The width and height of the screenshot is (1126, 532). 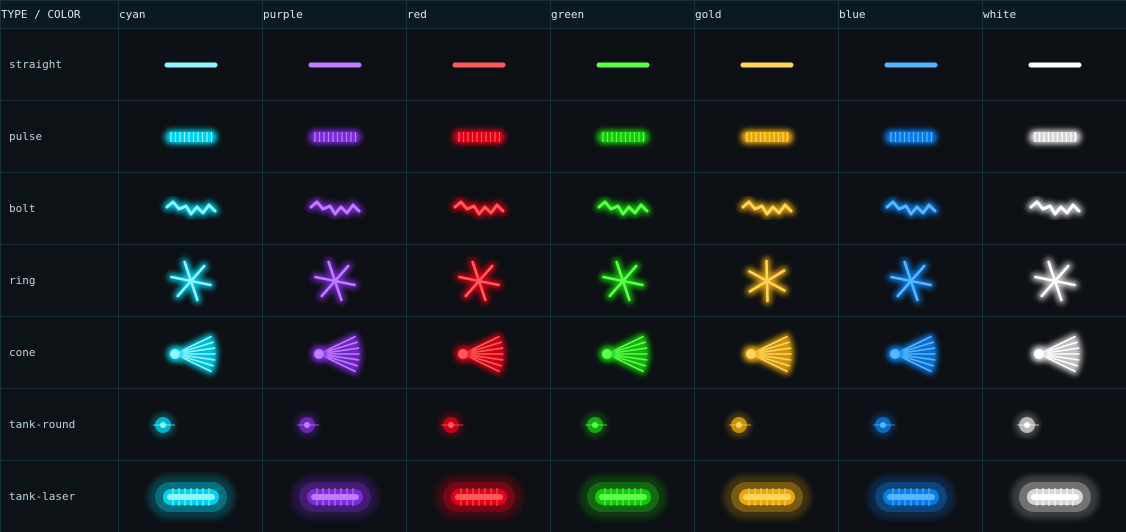 What do you see at coordinates (622, 208) in the screenshot?
I see `sprite-cell-bolt-green` at bounding box center [622, 208].